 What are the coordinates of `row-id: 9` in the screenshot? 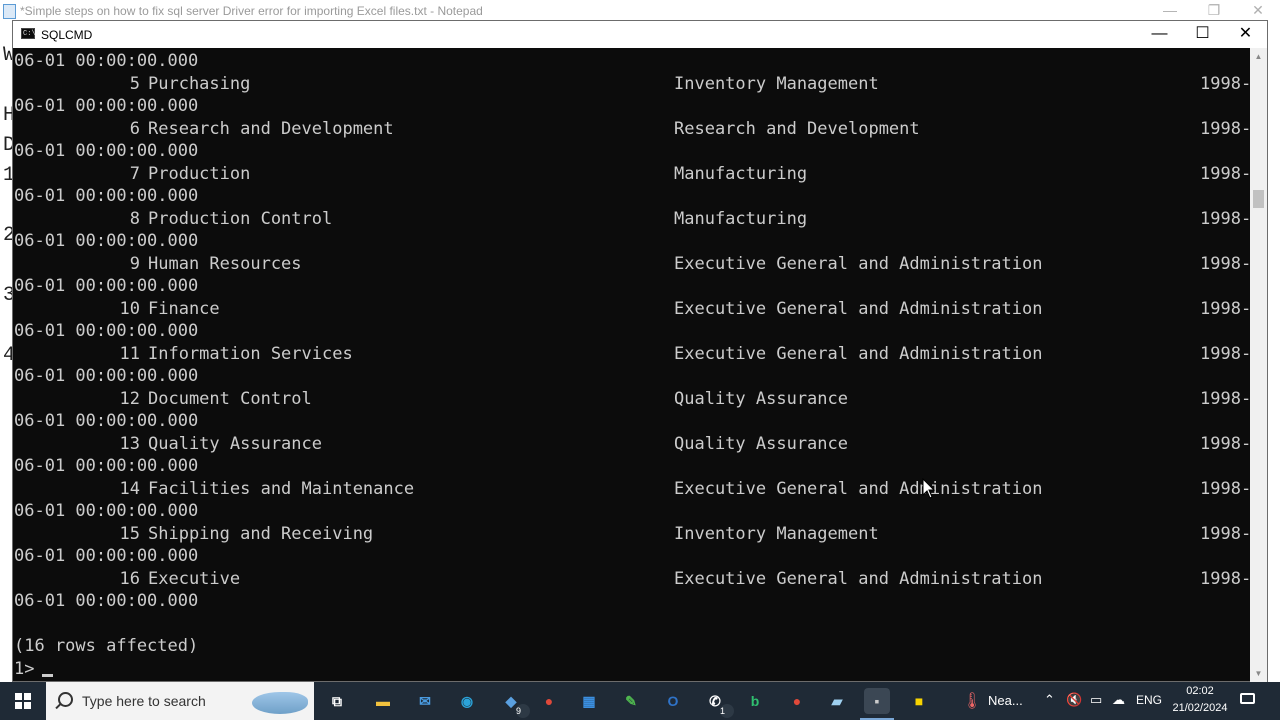 It's located at (134, 263).